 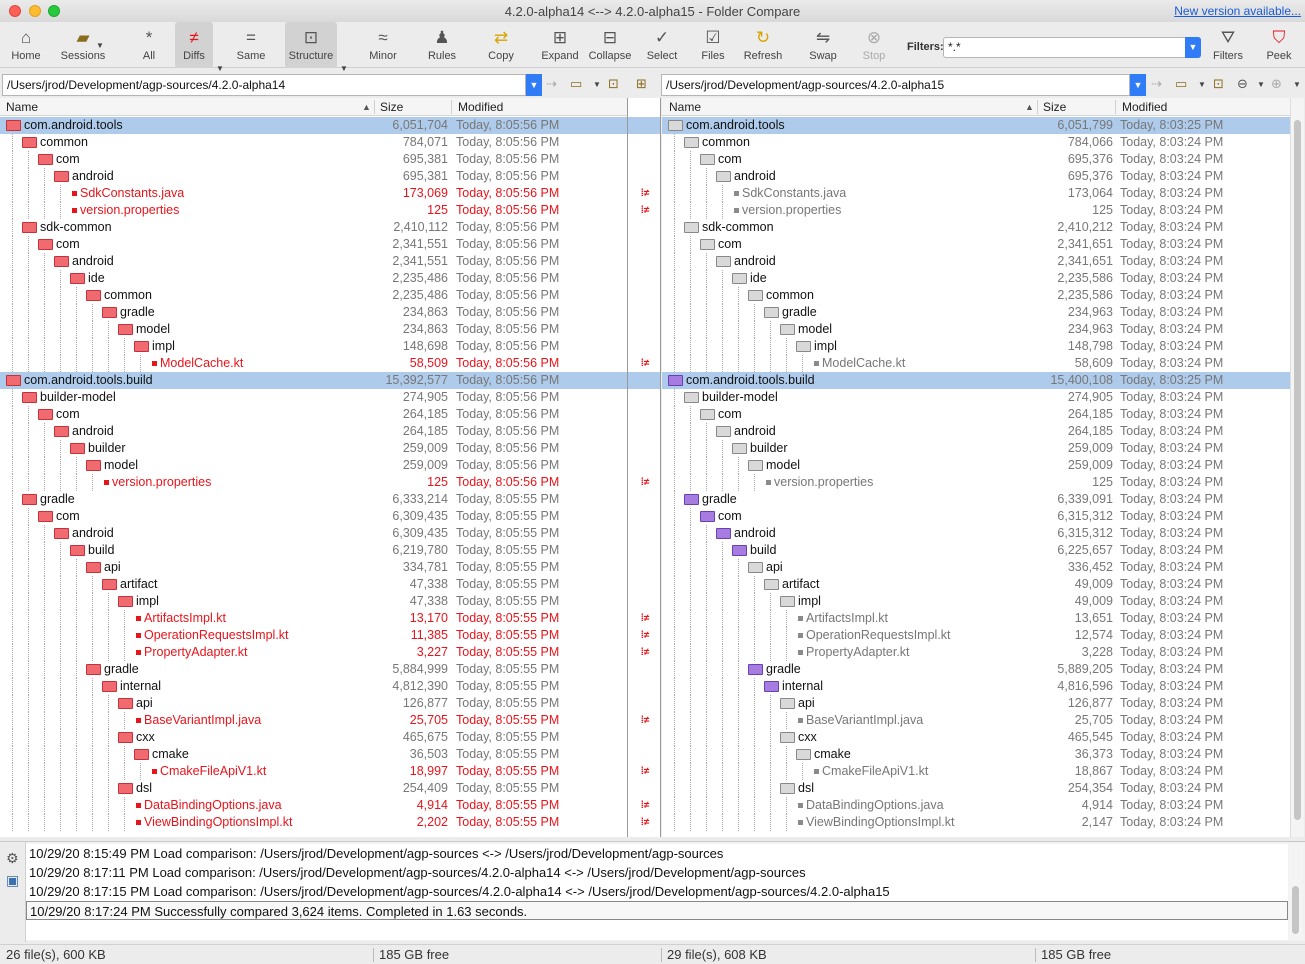 What do you see at coordinates (976, 499) in the screenshot?
I see `folder-row: gradle 6,339,091 Today, 8:03:24 PM` at bounding box center [976, 499].